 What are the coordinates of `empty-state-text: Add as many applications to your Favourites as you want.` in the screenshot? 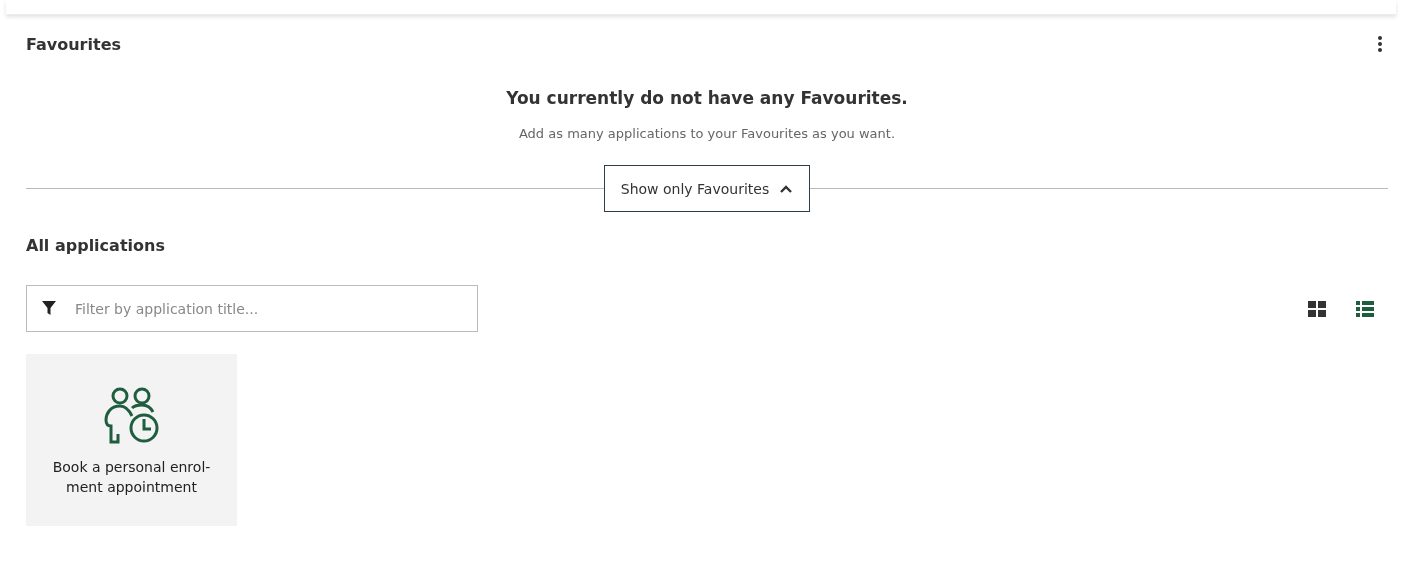 It's located at (707, 133).